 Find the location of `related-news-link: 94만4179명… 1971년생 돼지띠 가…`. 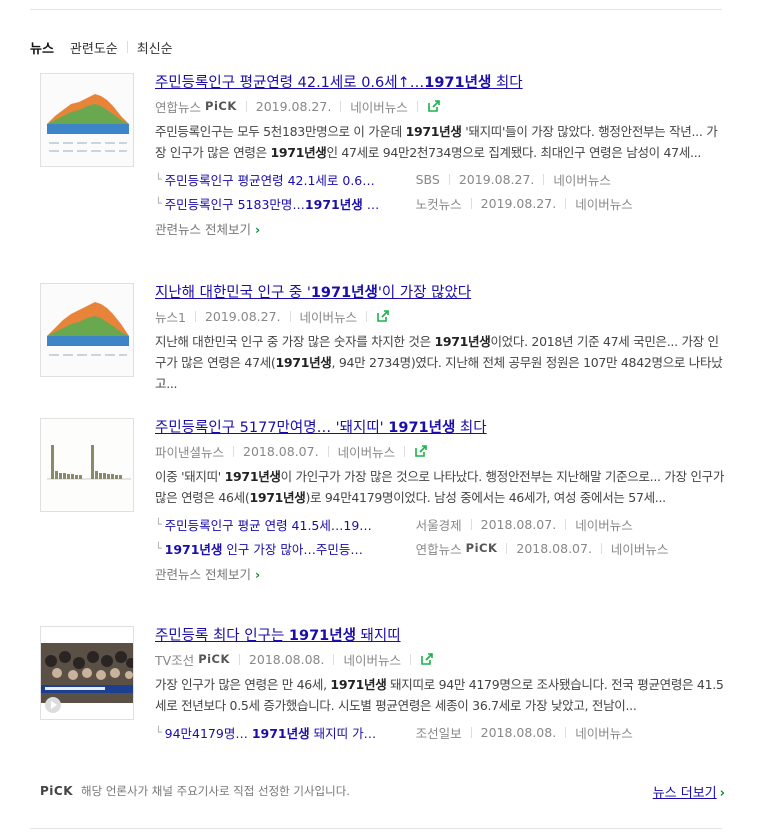

related-news-link: 94만4179명… 1971년생 돼지띠 가… is located at coordinates (287, 732).